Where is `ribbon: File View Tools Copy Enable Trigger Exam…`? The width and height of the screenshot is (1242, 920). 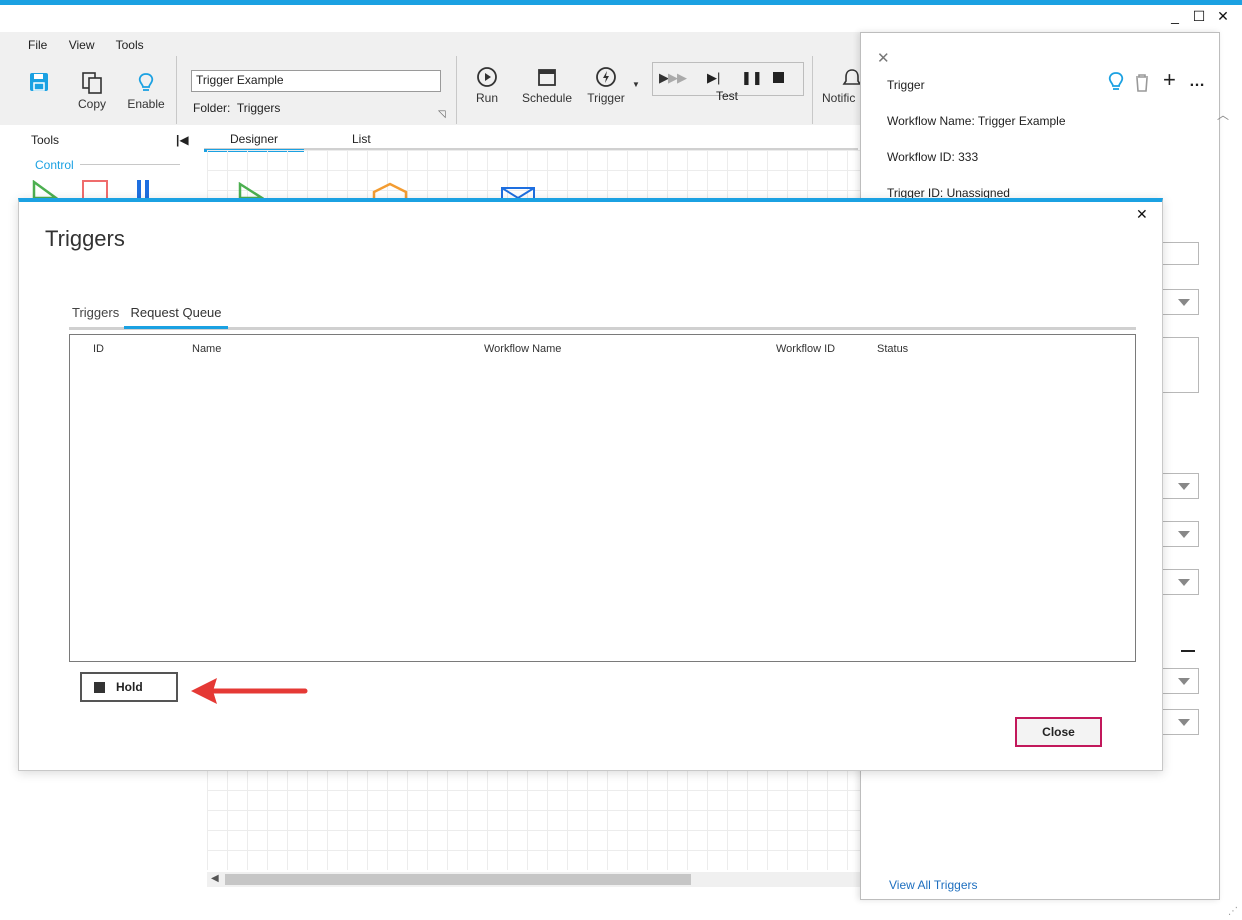
ribbon: File View Tools Copy Enable Trigger Exam… is located at coordinates (431, 78).